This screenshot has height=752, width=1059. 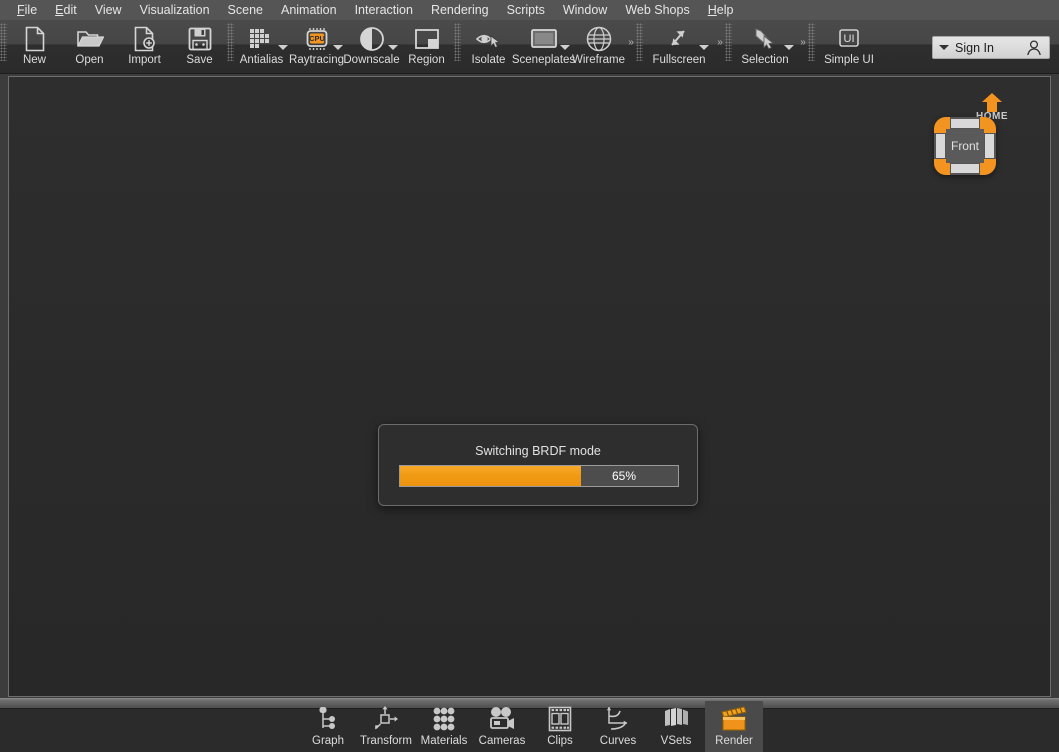 What do you see at coordinates (544, 39) in the screenshot?
I see `sceneplate-rectangle-icon` at bounding box center [544, 39].